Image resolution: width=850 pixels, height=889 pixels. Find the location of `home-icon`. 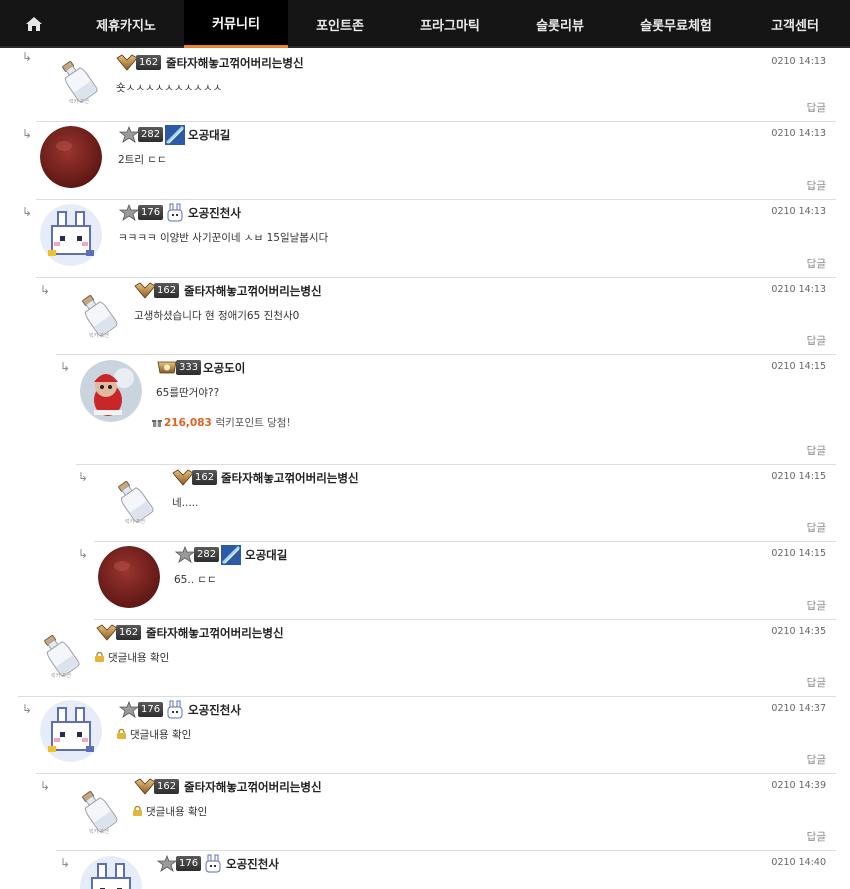

home-icon is located at coordinates (34, 24).